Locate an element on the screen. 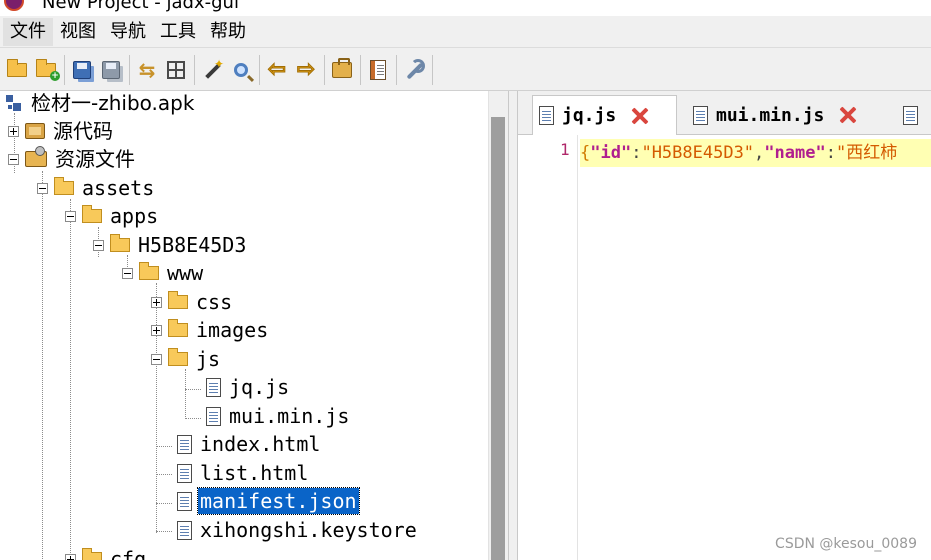 This screenshot has height=560, width=931. preferences-icon is located at coordinates (342, 67).